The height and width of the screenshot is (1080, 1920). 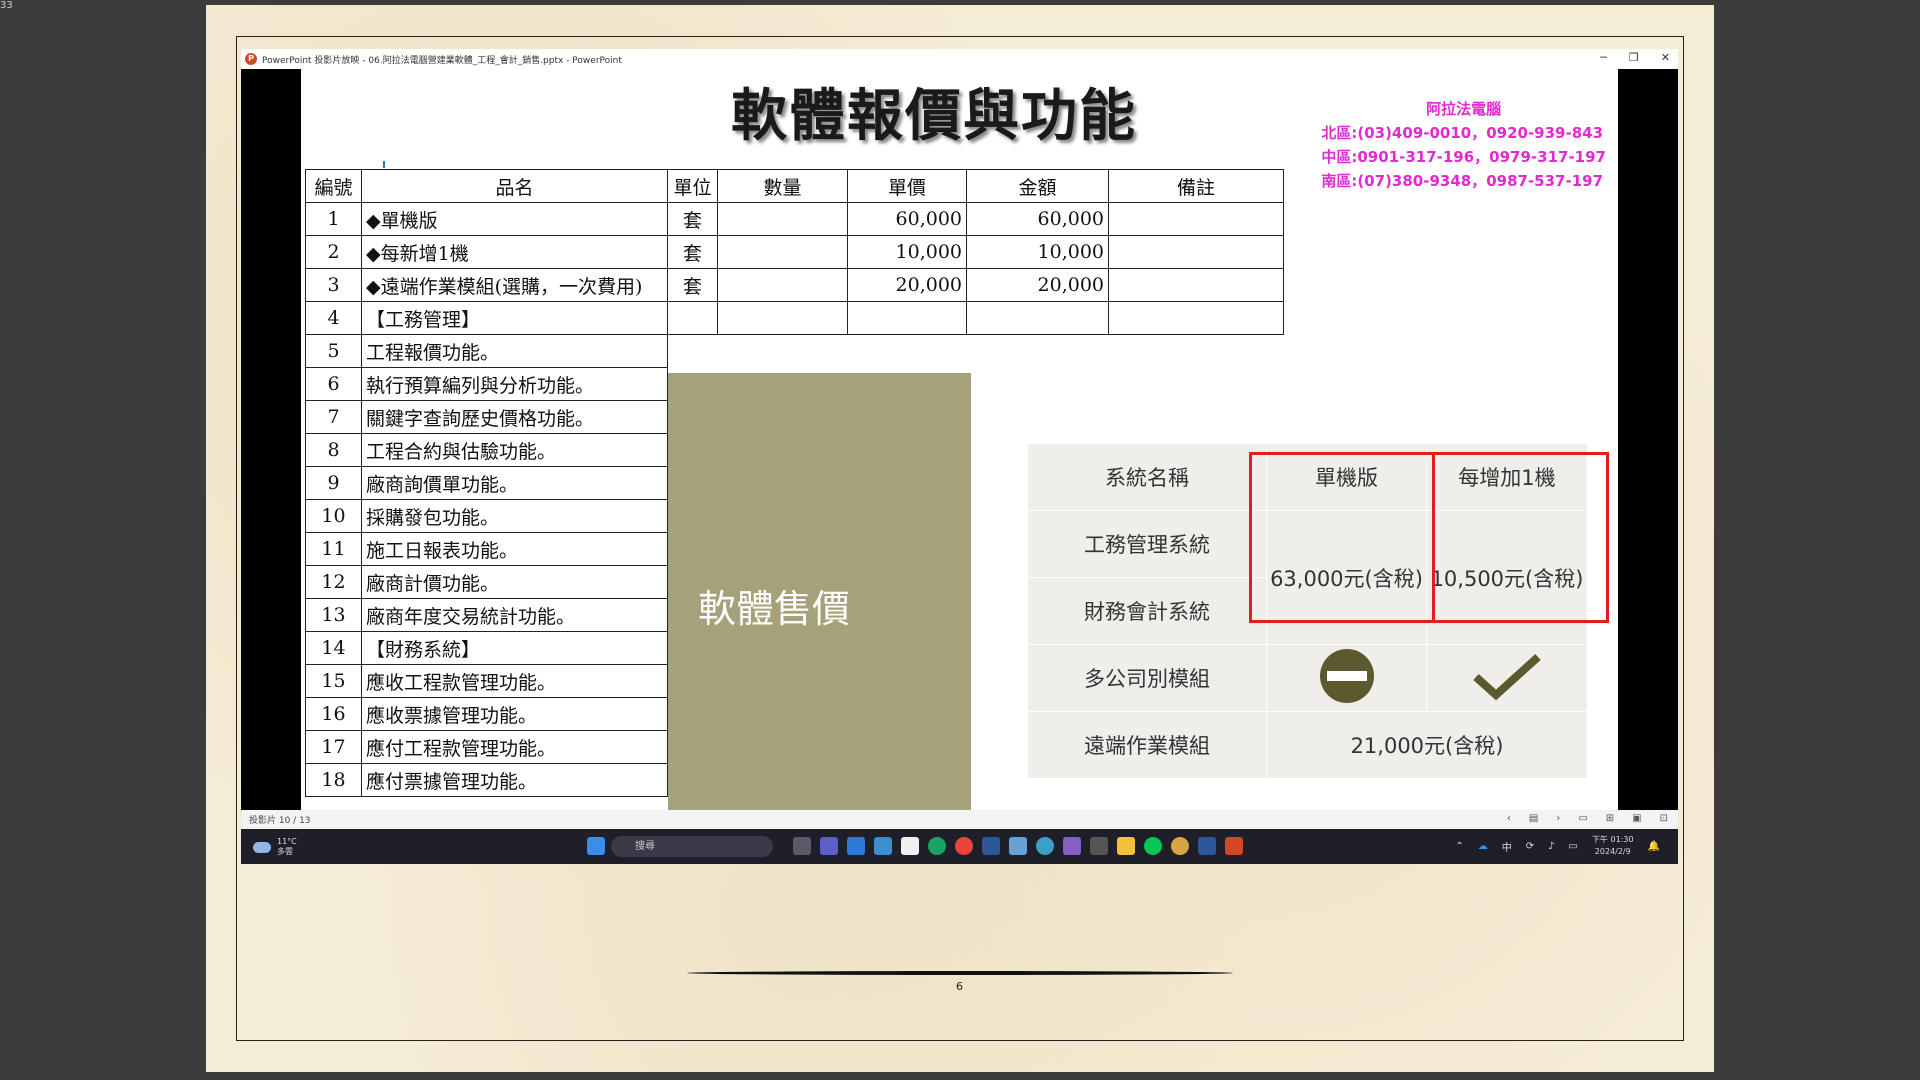 I want to click on slide-menu-icon: ▤, so click(x=1533, y=818).